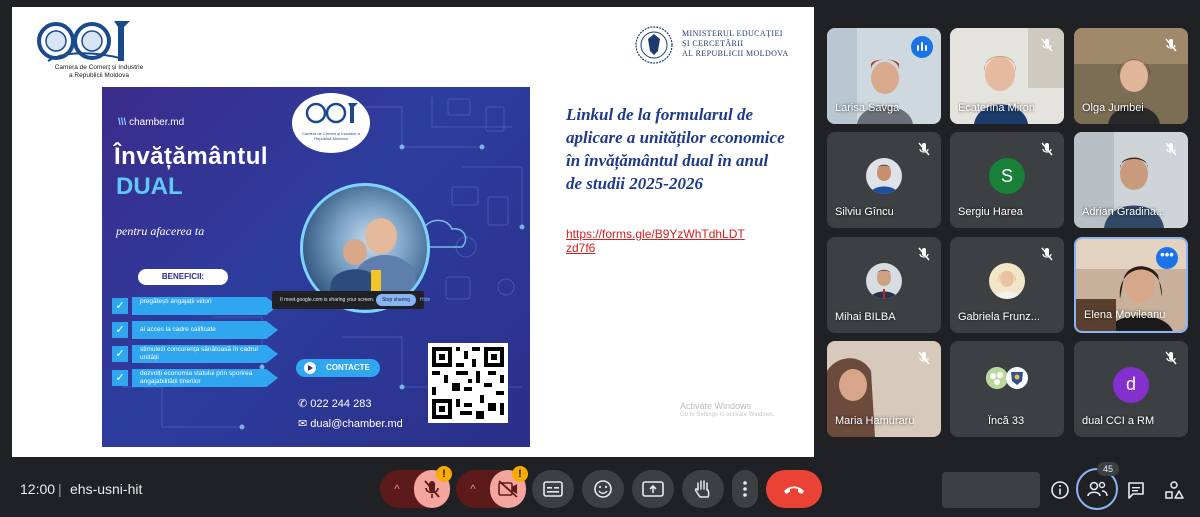 The height and width of the screenshot is (517, 1200). I want to click on mic-warning-icon: !, so click(444, 474).